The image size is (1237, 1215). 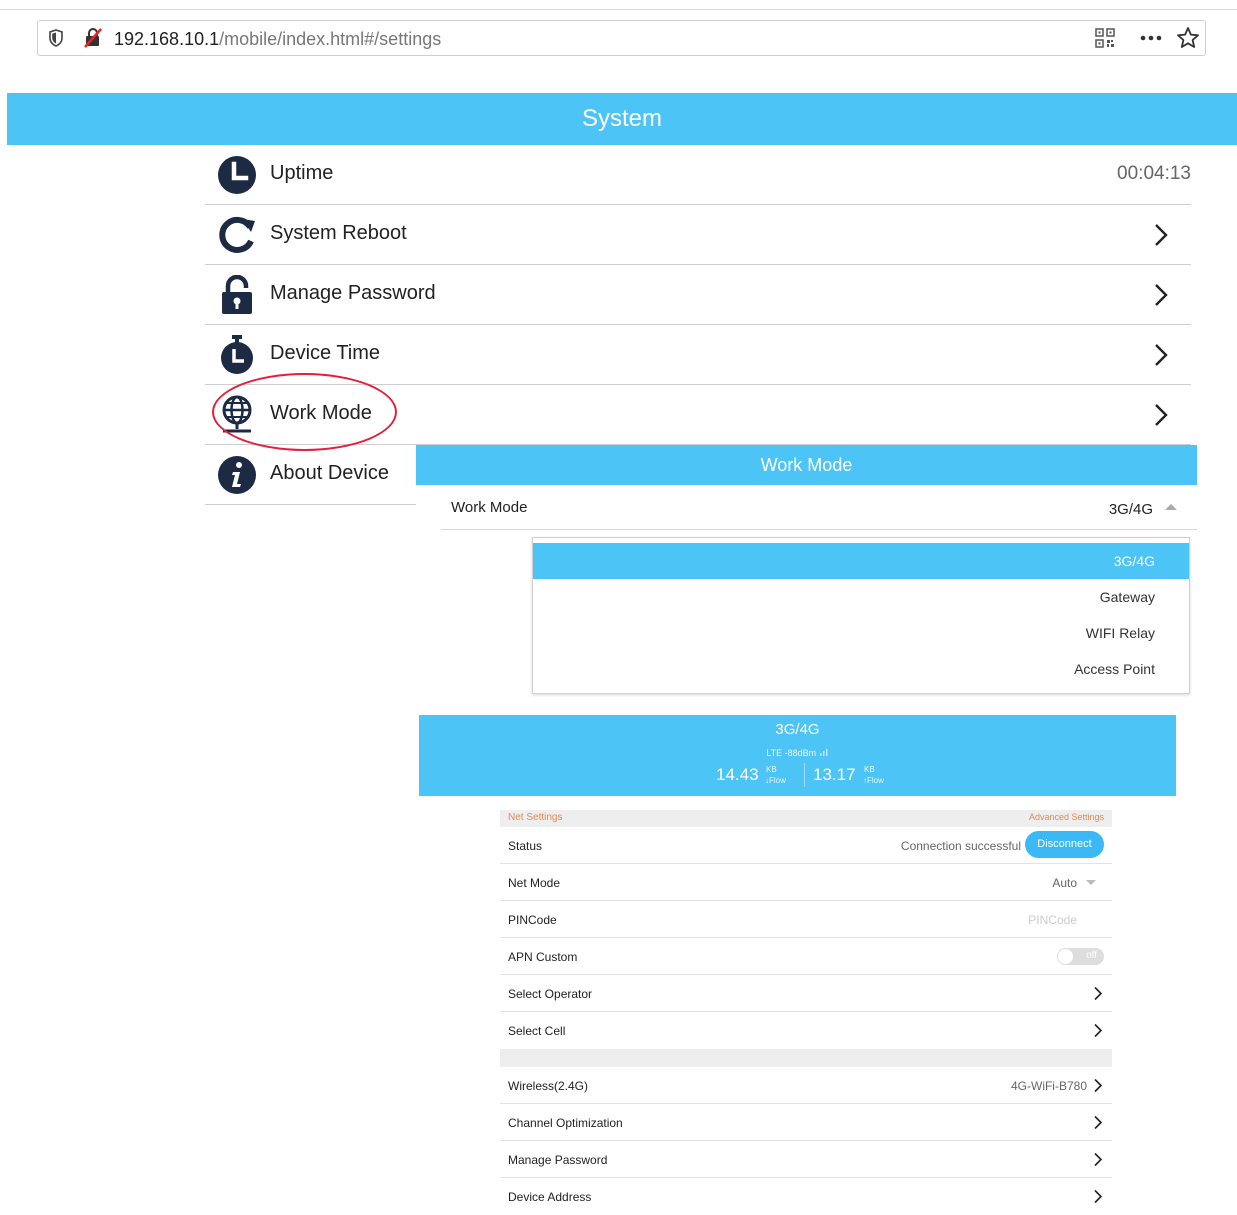 What do you see at coordinates (1064, 844) in the screenshot?
I see `disconnect-button: Disconnect` at bounding box center [1064, 844].